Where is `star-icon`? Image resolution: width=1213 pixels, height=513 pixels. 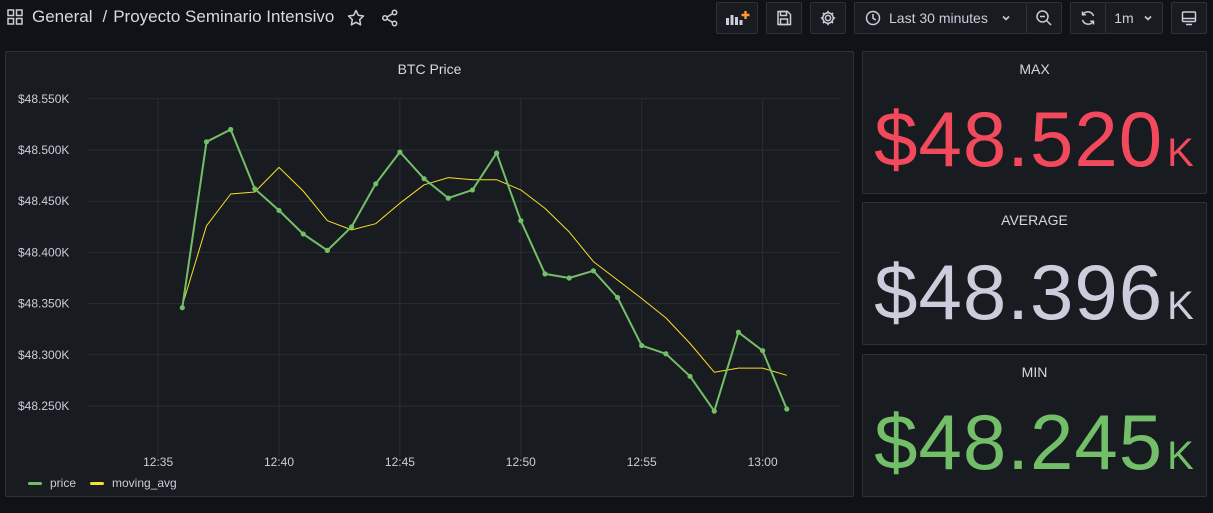 star-icon is located at coordinates (356, 18).